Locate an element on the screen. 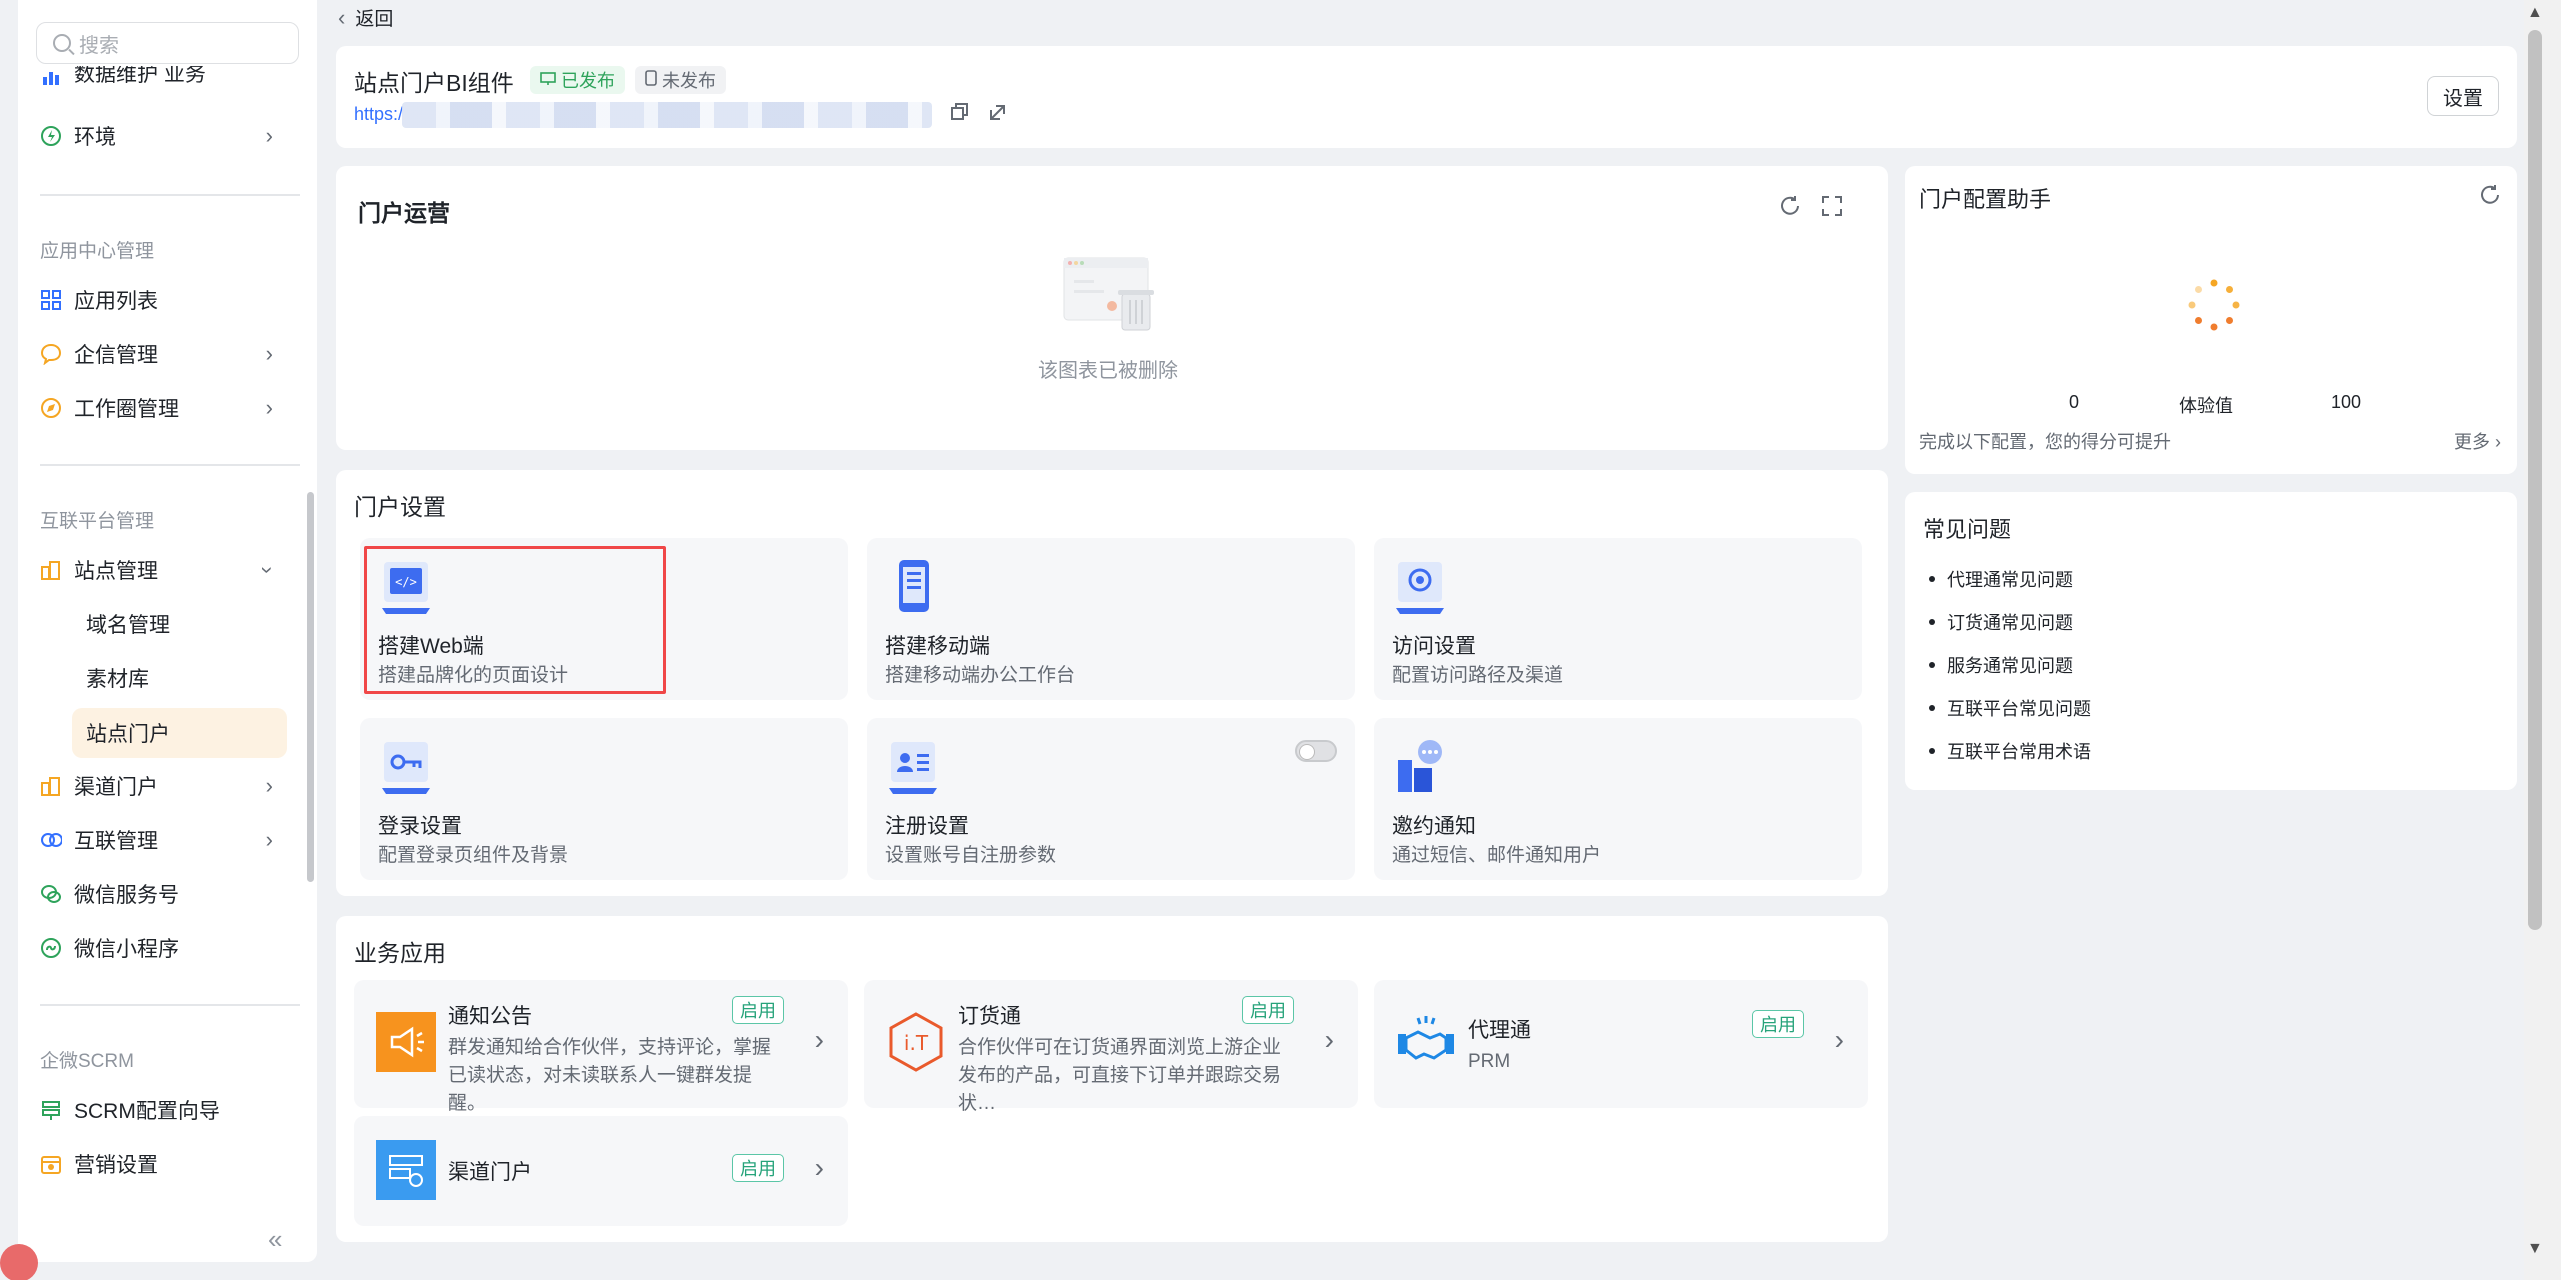  scroll-down-arrow-icon: ▼ is located at coordinates (2535, 1249).